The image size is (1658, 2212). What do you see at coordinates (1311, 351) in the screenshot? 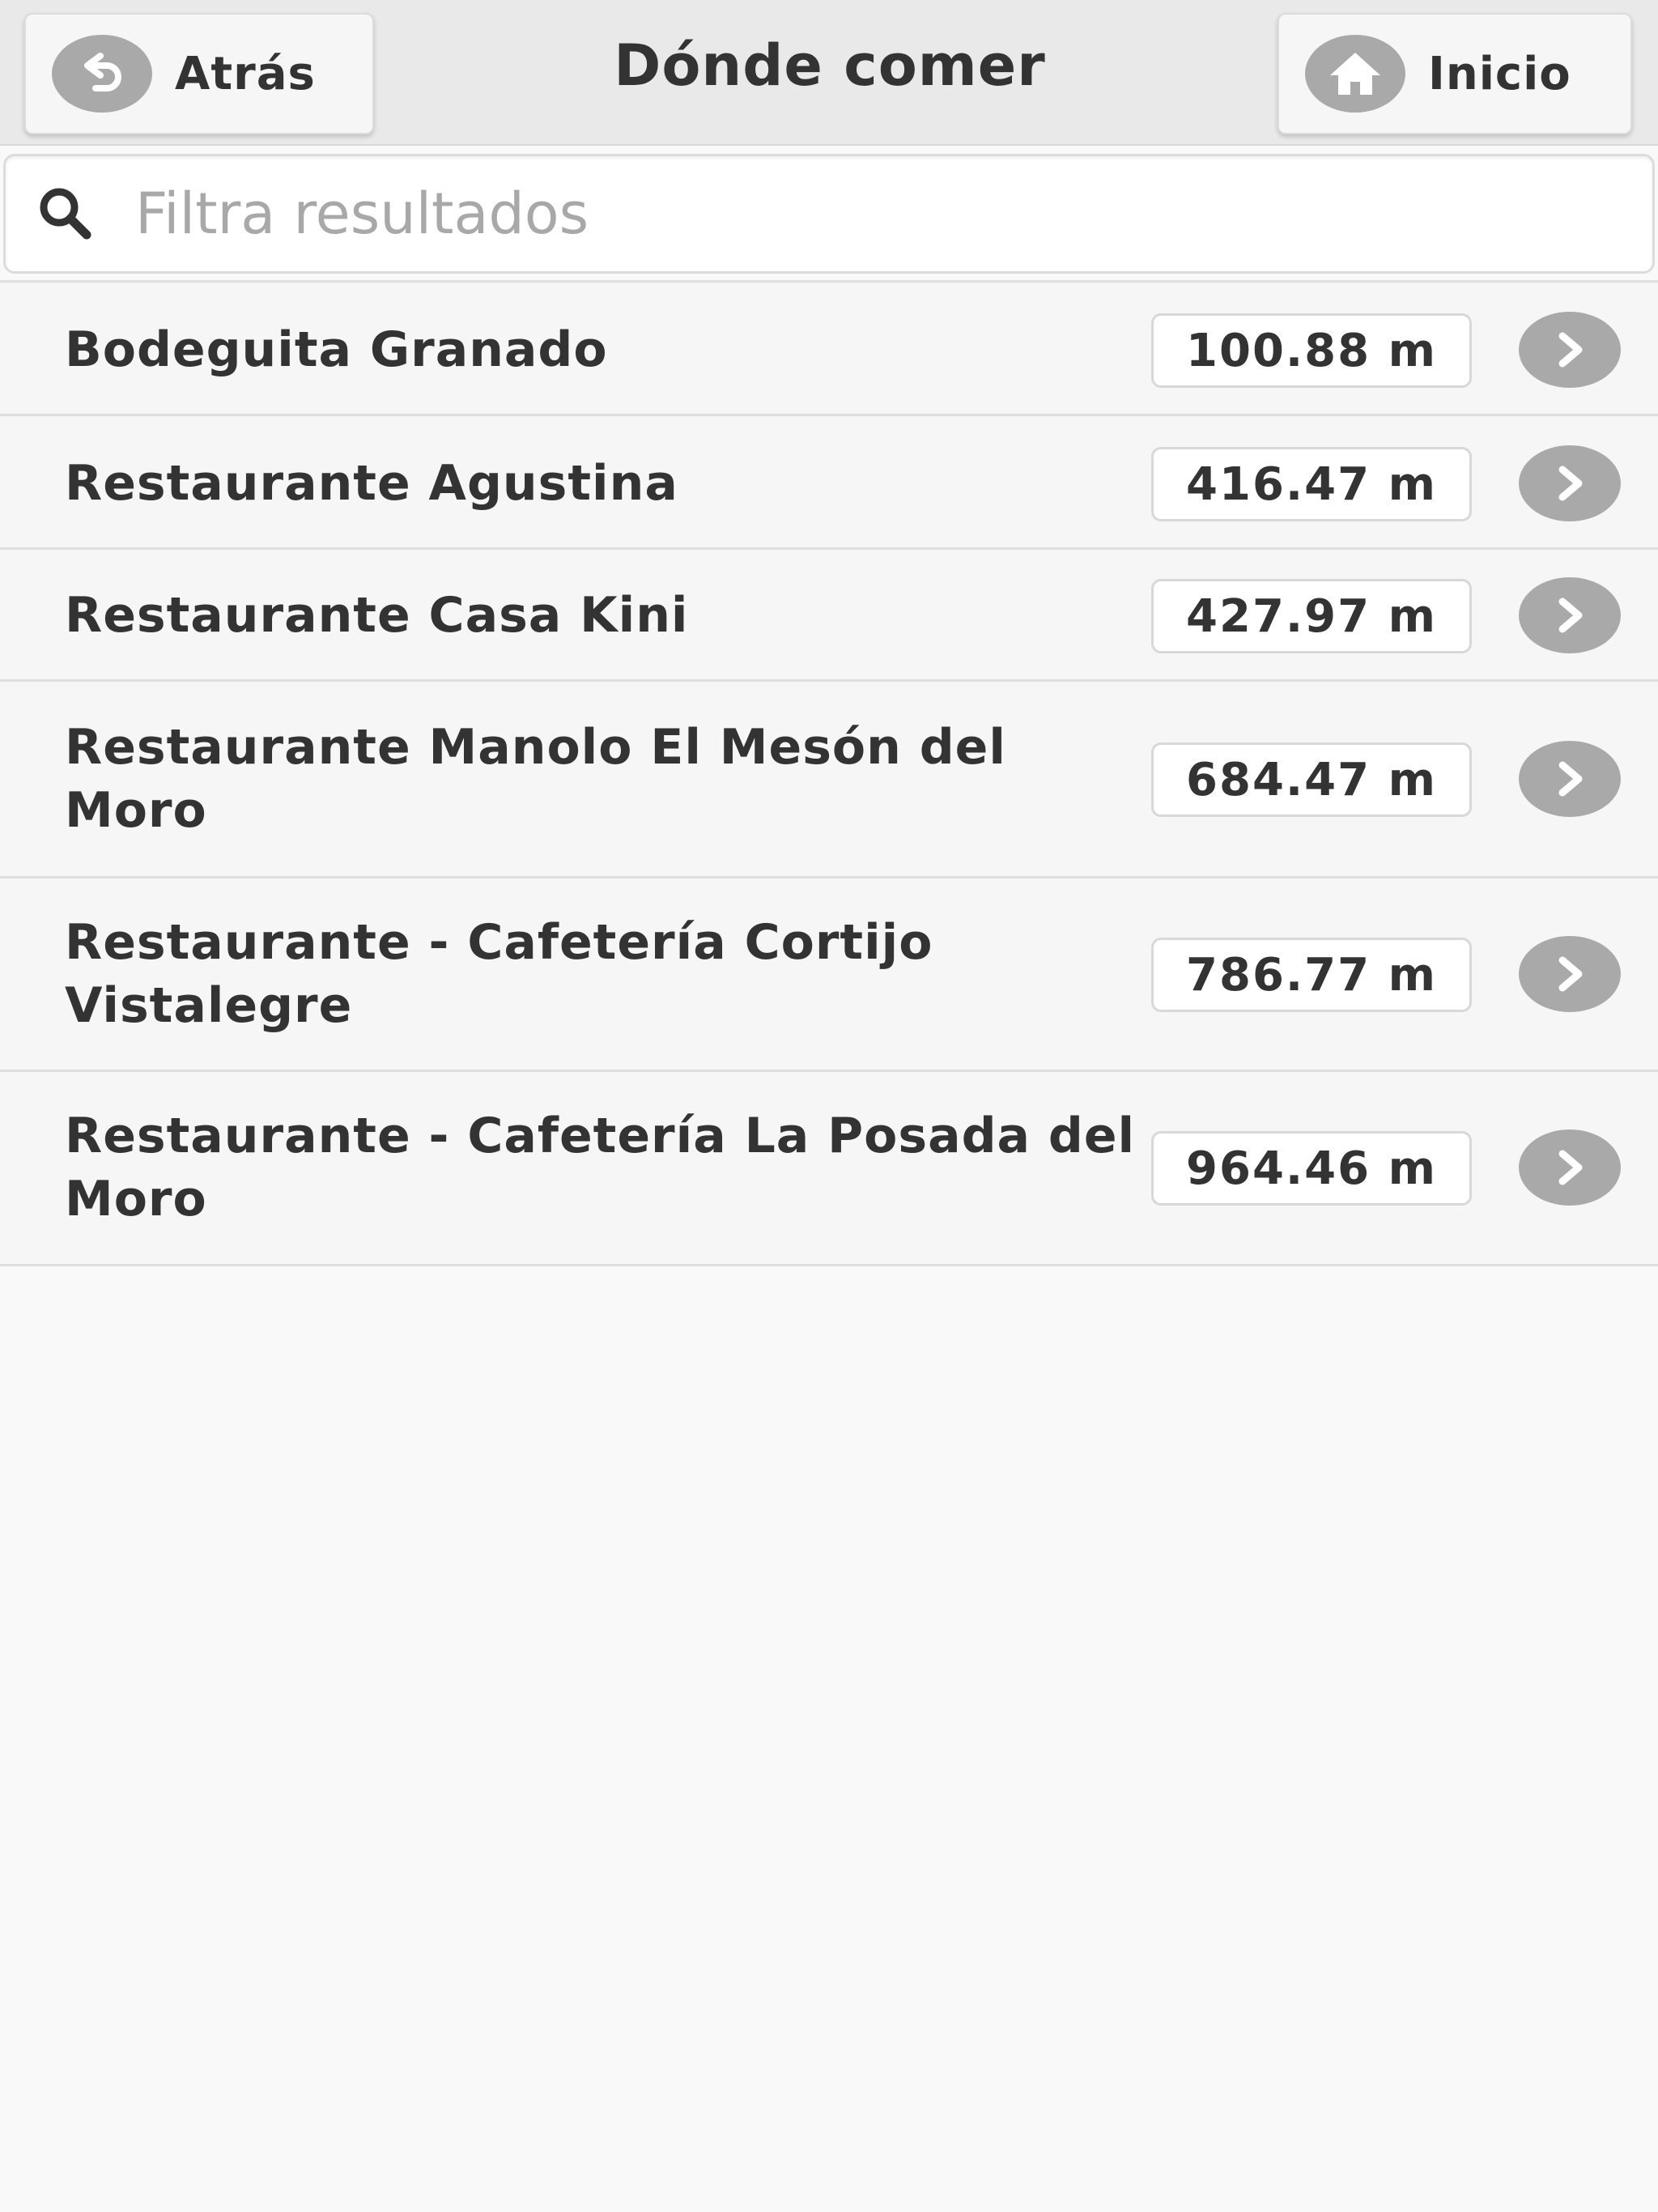
I see `distance-badge: 100.88 m` at bounding box center [1311, 351].